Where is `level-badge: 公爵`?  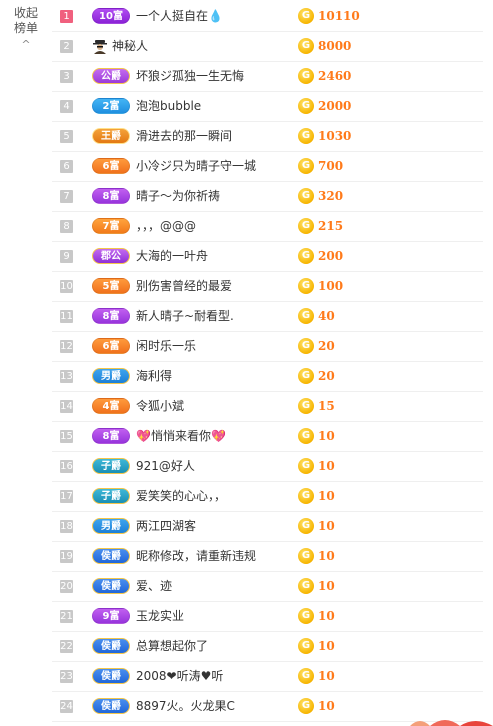 level-badge: 公爵 is located at coordinates (111, 76).